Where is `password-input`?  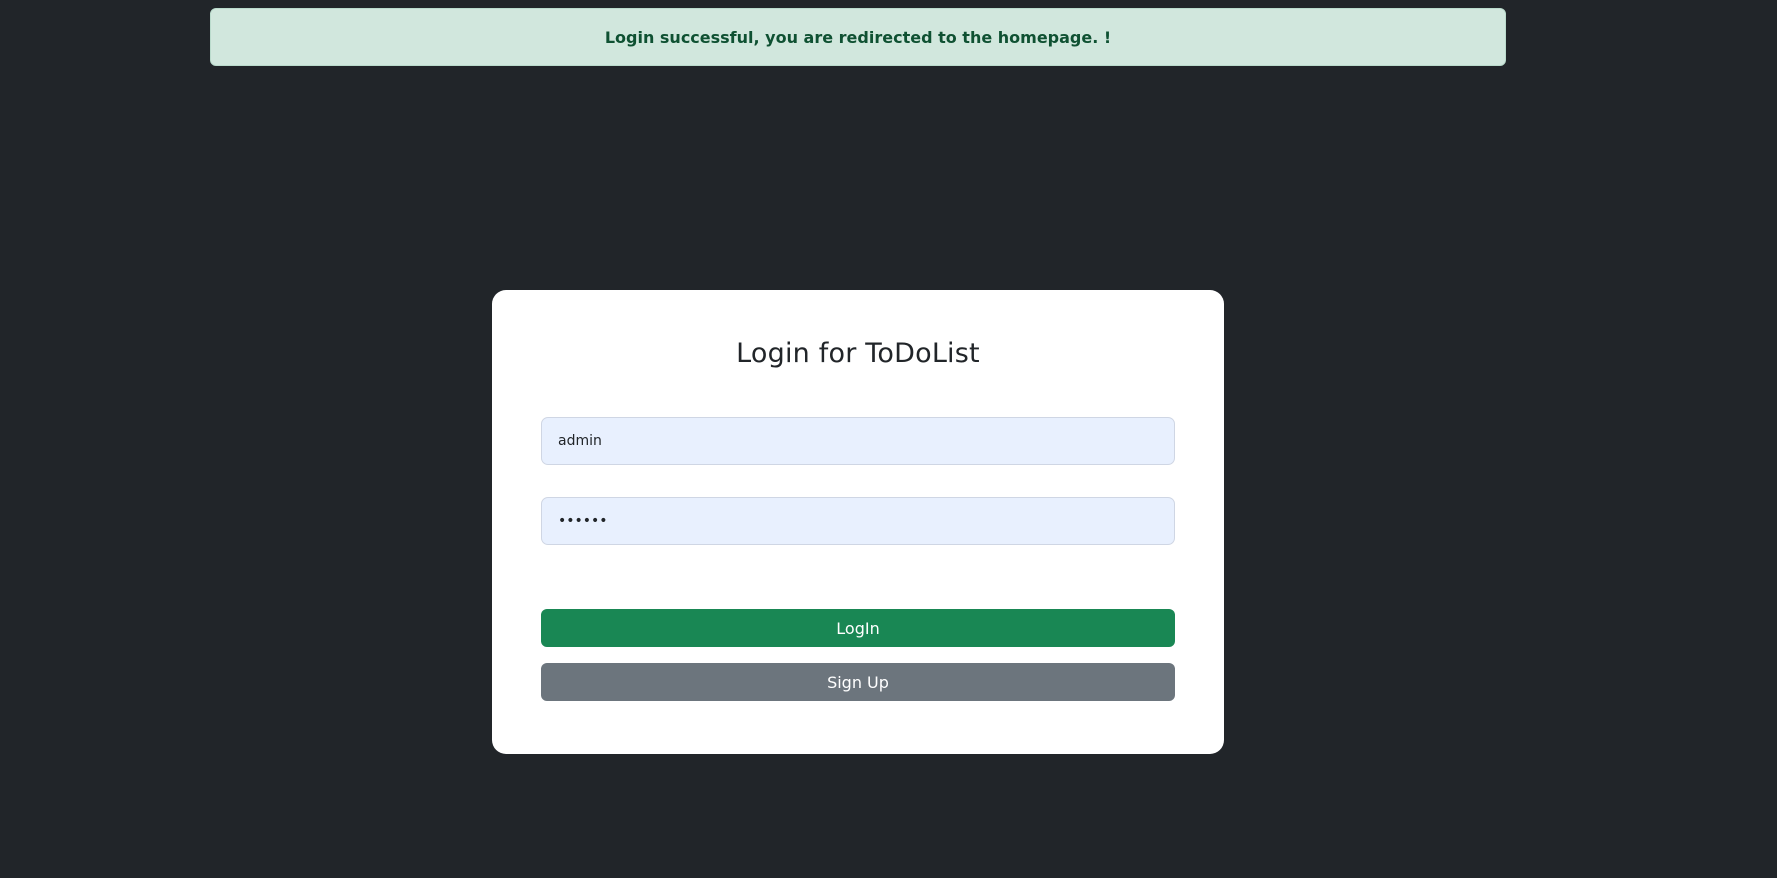
password-input is located at coordinates (858, 521).